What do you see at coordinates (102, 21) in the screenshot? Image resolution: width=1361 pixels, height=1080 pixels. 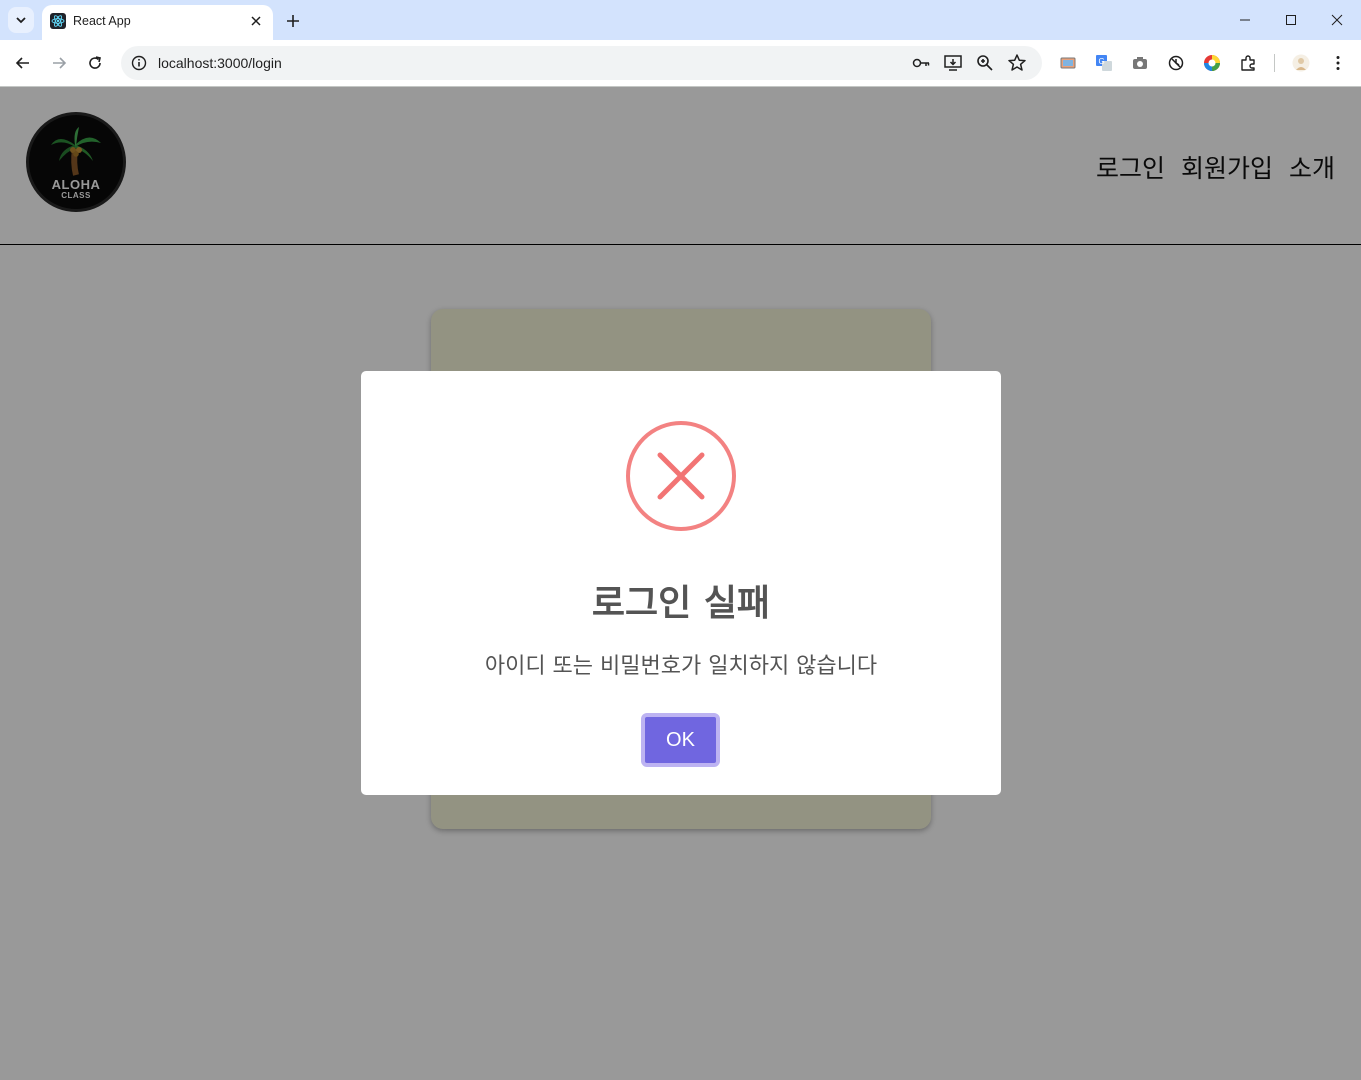 I see `tab-title: React App` at bounding box center [102, 21].